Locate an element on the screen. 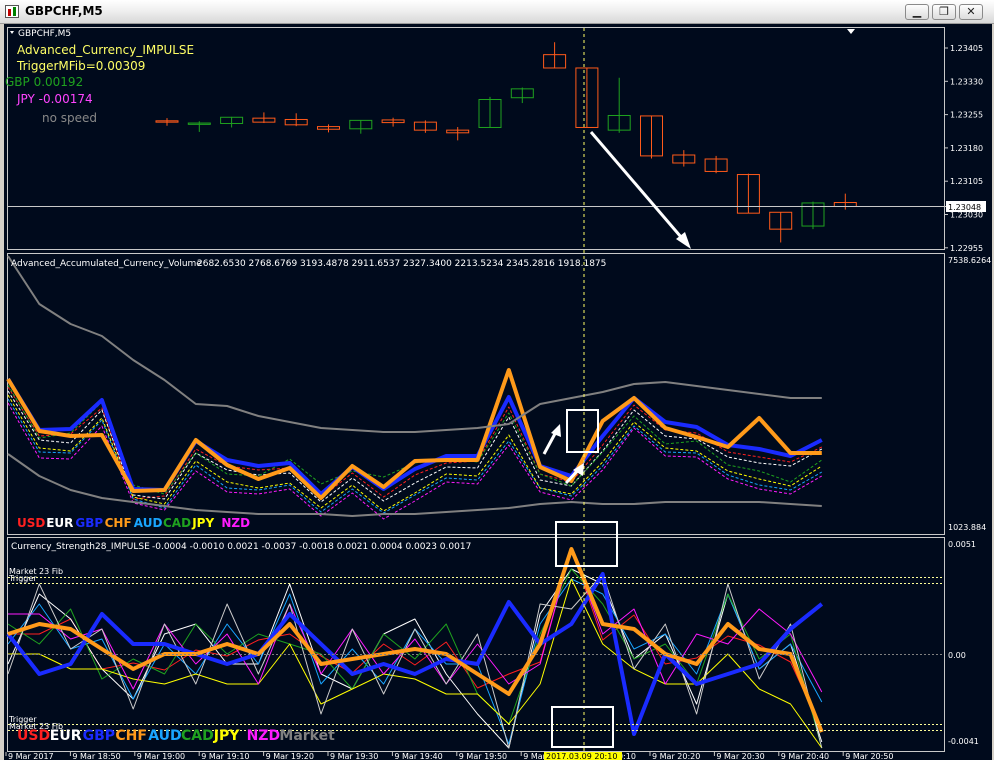 This screenshot has width=994, height=760. acv-legend-item: USD is located at coordinates (31, 523).